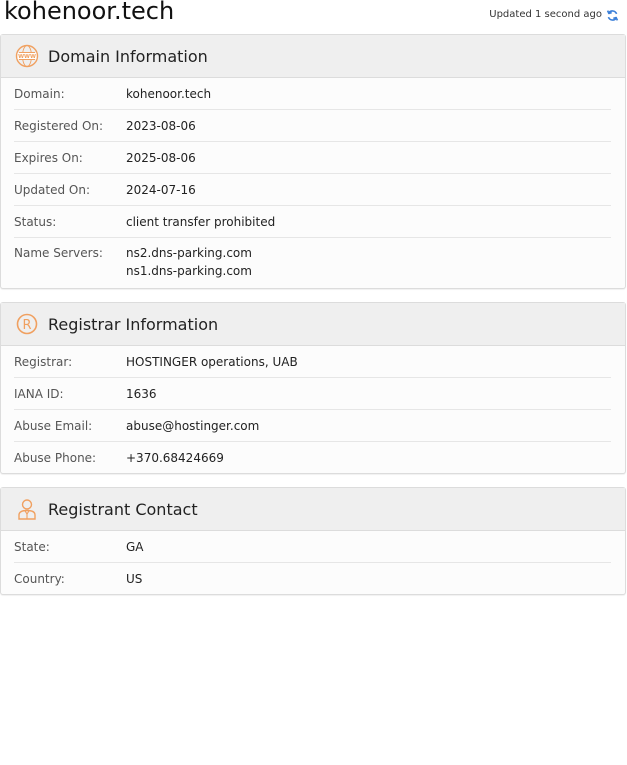  What do you see at coordinates (58, 253) in the screenshot?
I see `row-label: Name Servers:` at bounding box center [58, 253].